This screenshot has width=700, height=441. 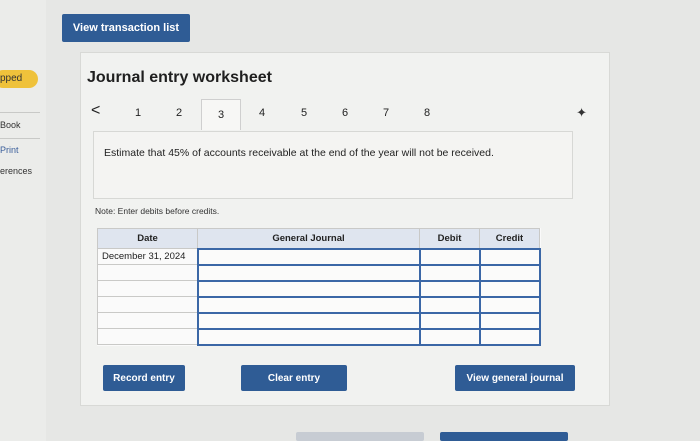 What do you see at coordinates (95, 111) in the screenshot?
I see `chevron-left-icon: <` at bounding box center [95, 111].